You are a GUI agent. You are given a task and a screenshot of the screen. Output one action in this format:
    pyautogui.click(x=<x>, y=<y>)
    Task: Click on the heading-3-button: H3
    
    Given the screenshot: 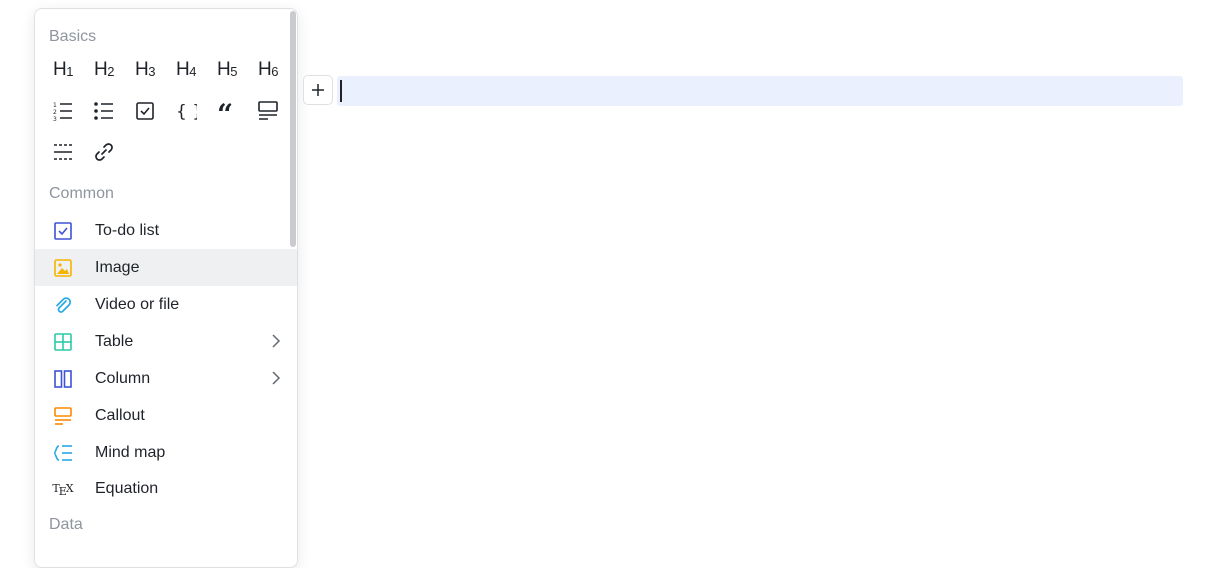 What is the action you would take?
    pyautogui.click(x=145, y=70)
    